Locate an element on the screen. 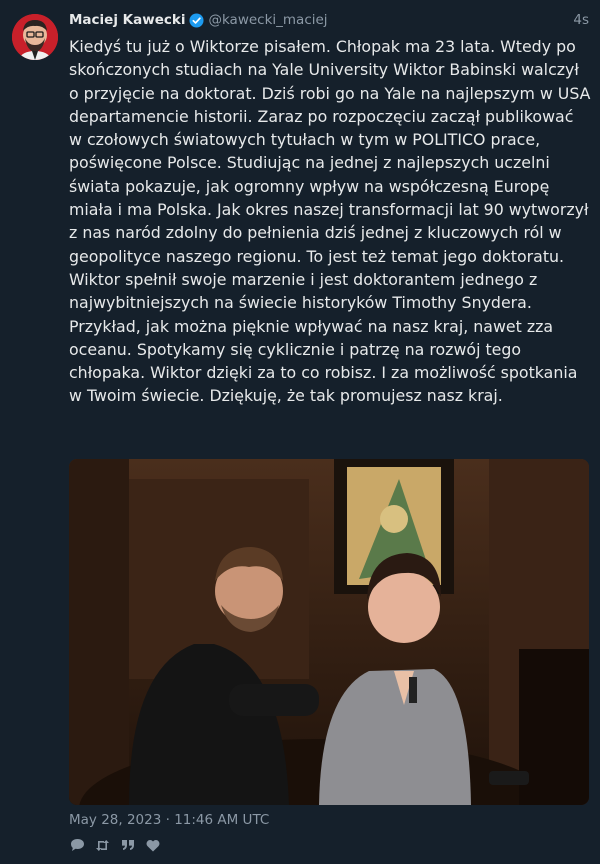 This screenshot has width=600, height=864. display-name: Maciej Kawecki is located at coordinates (127, 20).